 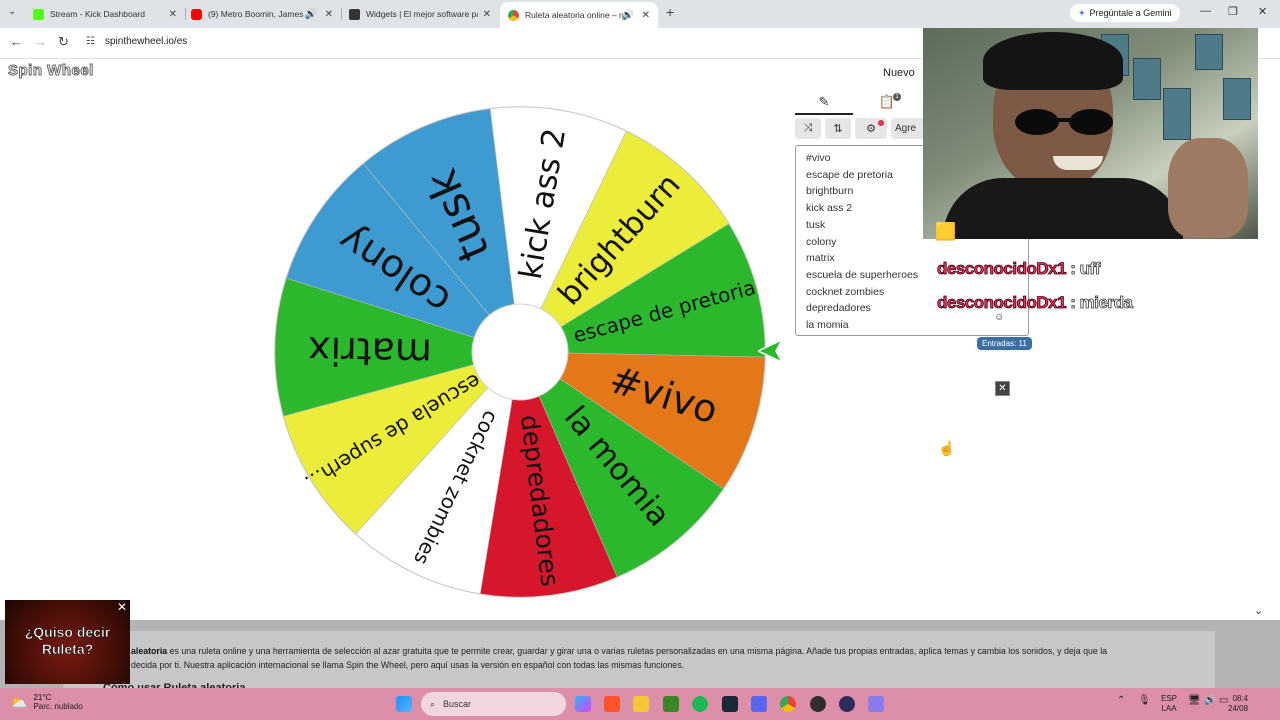 What do you see at coordinates (433, 703) in the screenshot?
I see `search-icon: ⌕` at bounding box center [433, 703].